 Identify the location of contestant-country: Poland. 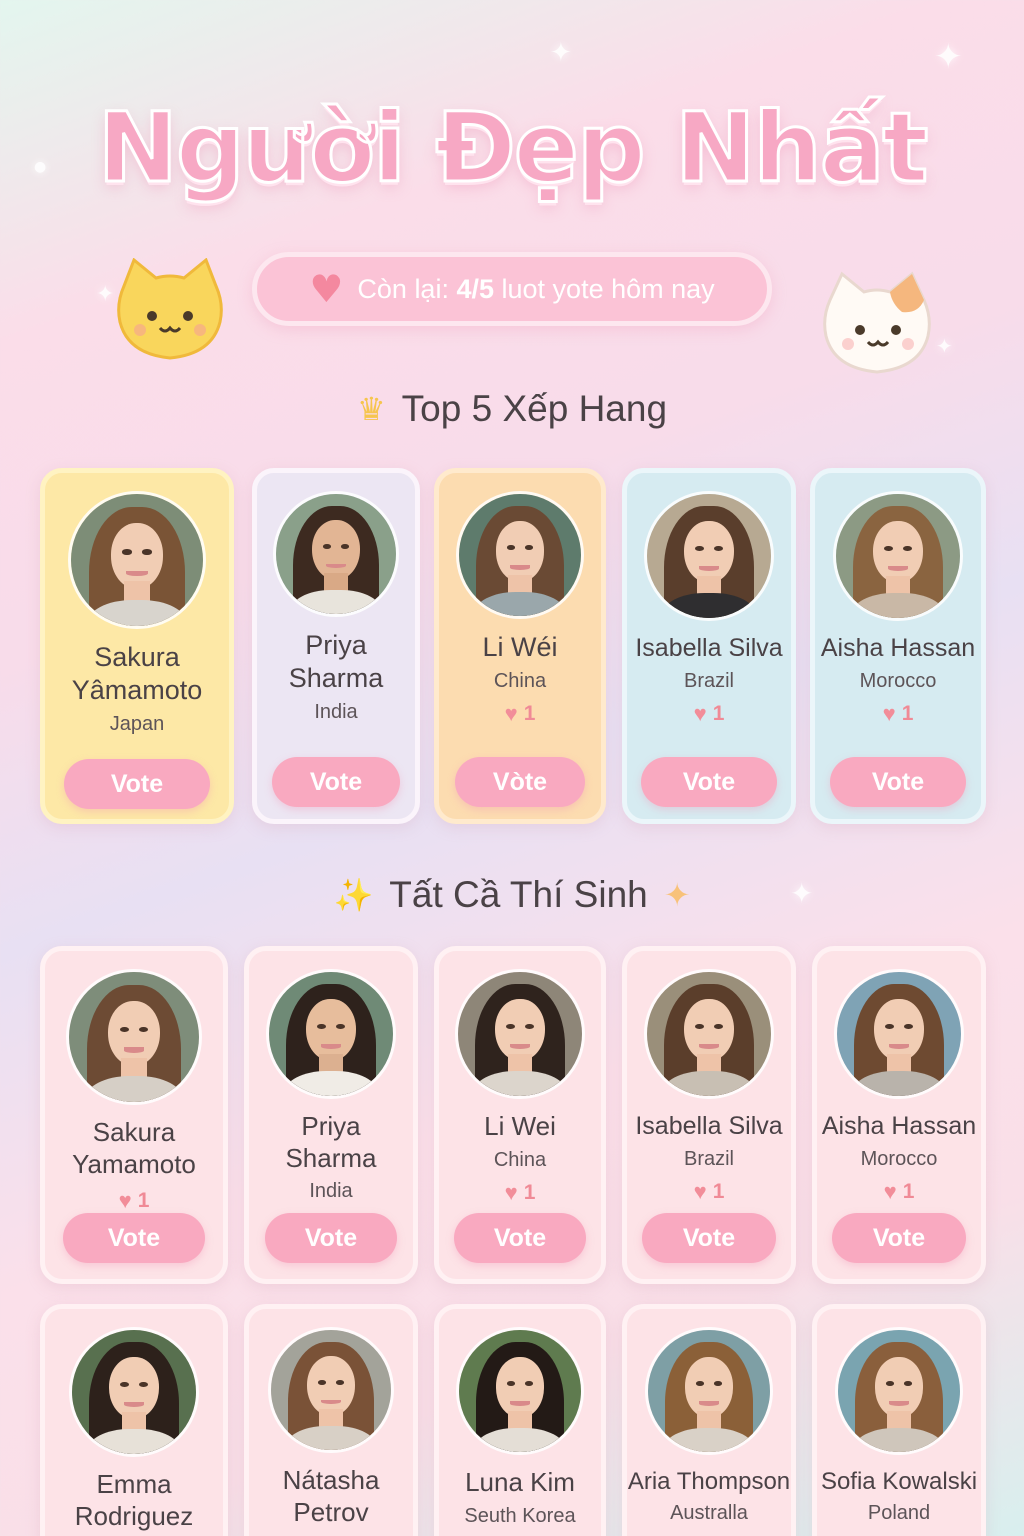
(899, 1513).